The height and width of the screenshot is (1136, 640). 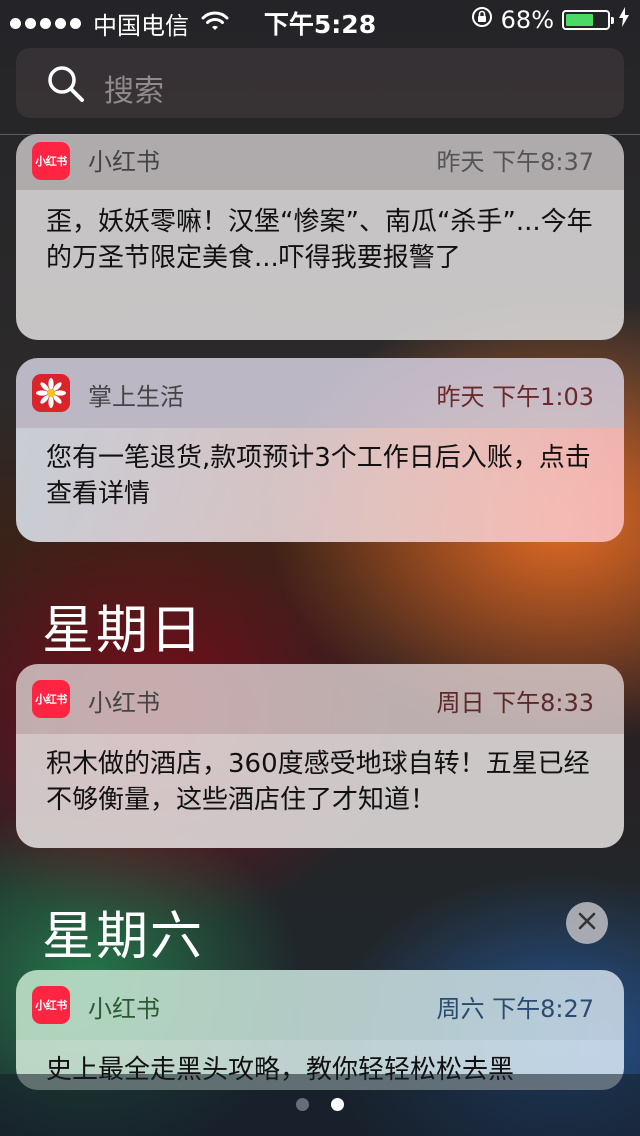 What do you see at coordinates (123, 937) in the screenshot?
I see `section-header-saturday: 星期六` at bounding box center [123, 937].